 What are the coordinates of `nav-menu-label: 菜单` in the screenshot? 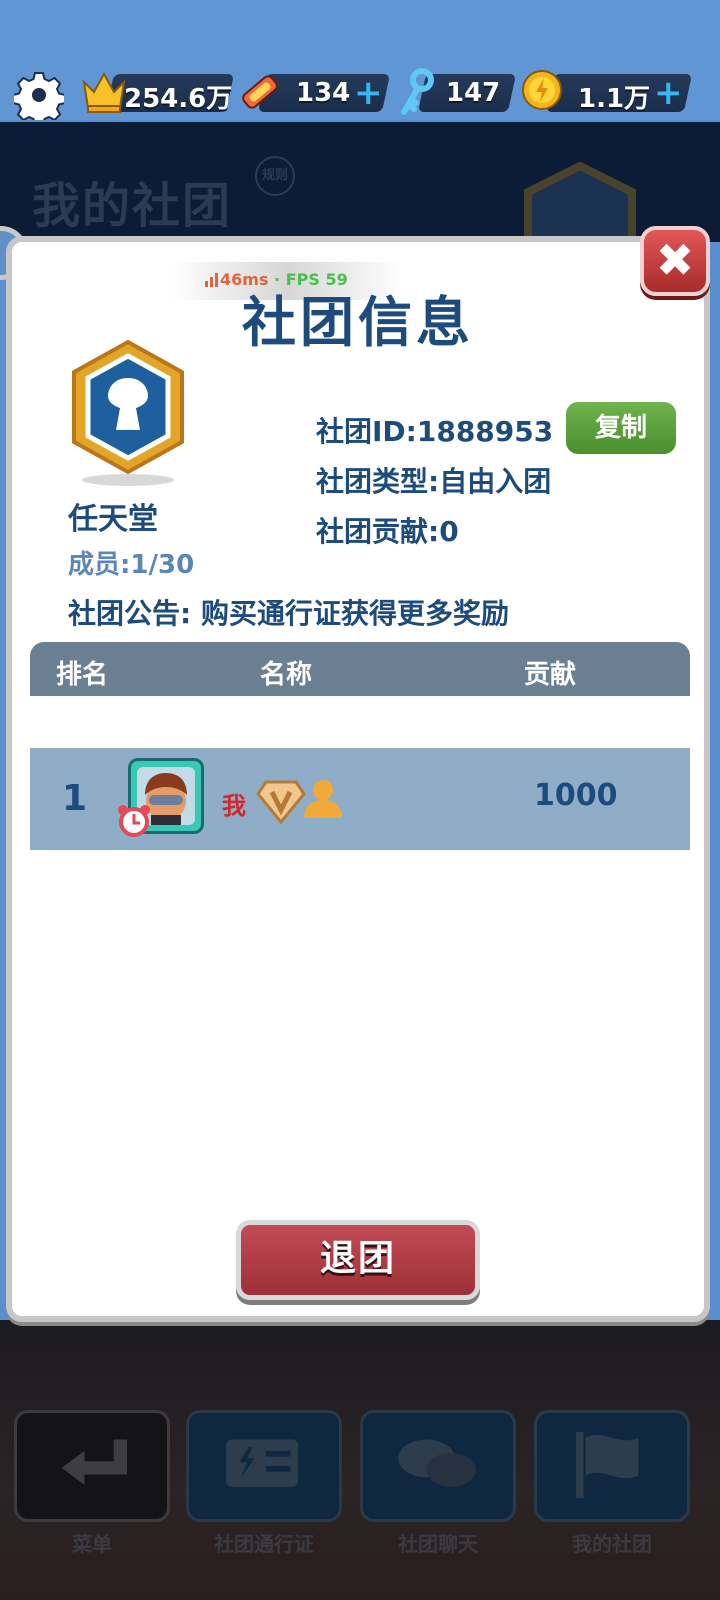 It's located at (92, 1544).